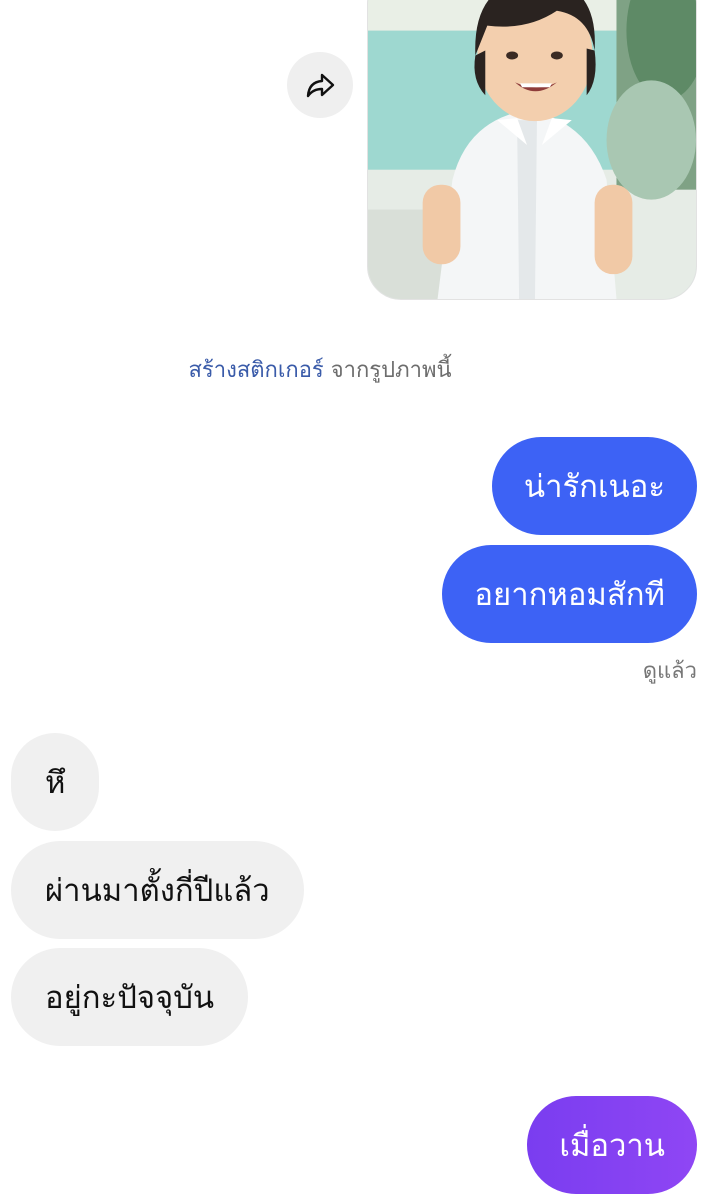  I want to click on message-text: ผ่านมาตั้งกี่ปีแล้ว, so click(157, 891).